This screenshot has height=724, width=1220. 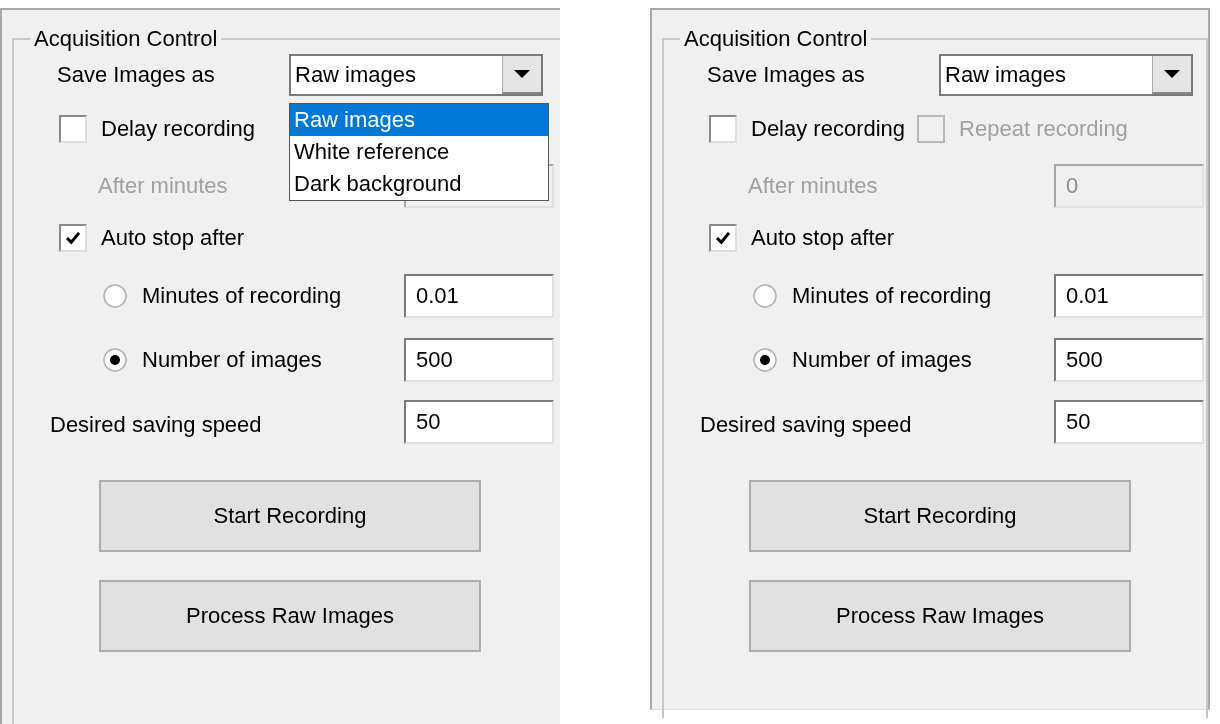 What do you see at coordinates (419, 184) in the screenshot?
I see `dropdown-option: Dark background` at bounding box center [419, 184].